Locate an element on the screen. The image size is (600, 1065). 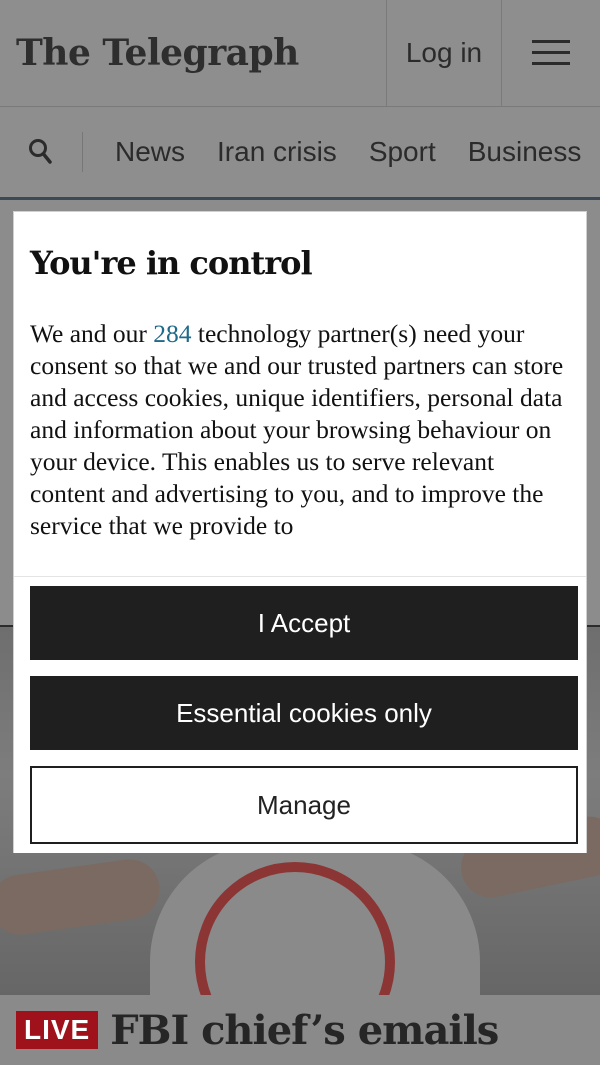
site-header: The Telegraph Log in is located at coordinates (300, 53).